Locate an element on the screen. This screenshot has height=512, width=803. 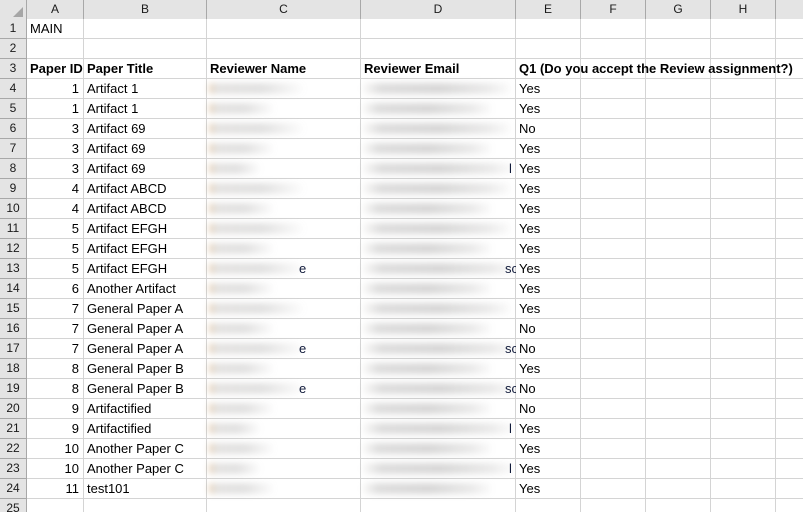
row-header-22: 22 is located at coordinates (13, 449).